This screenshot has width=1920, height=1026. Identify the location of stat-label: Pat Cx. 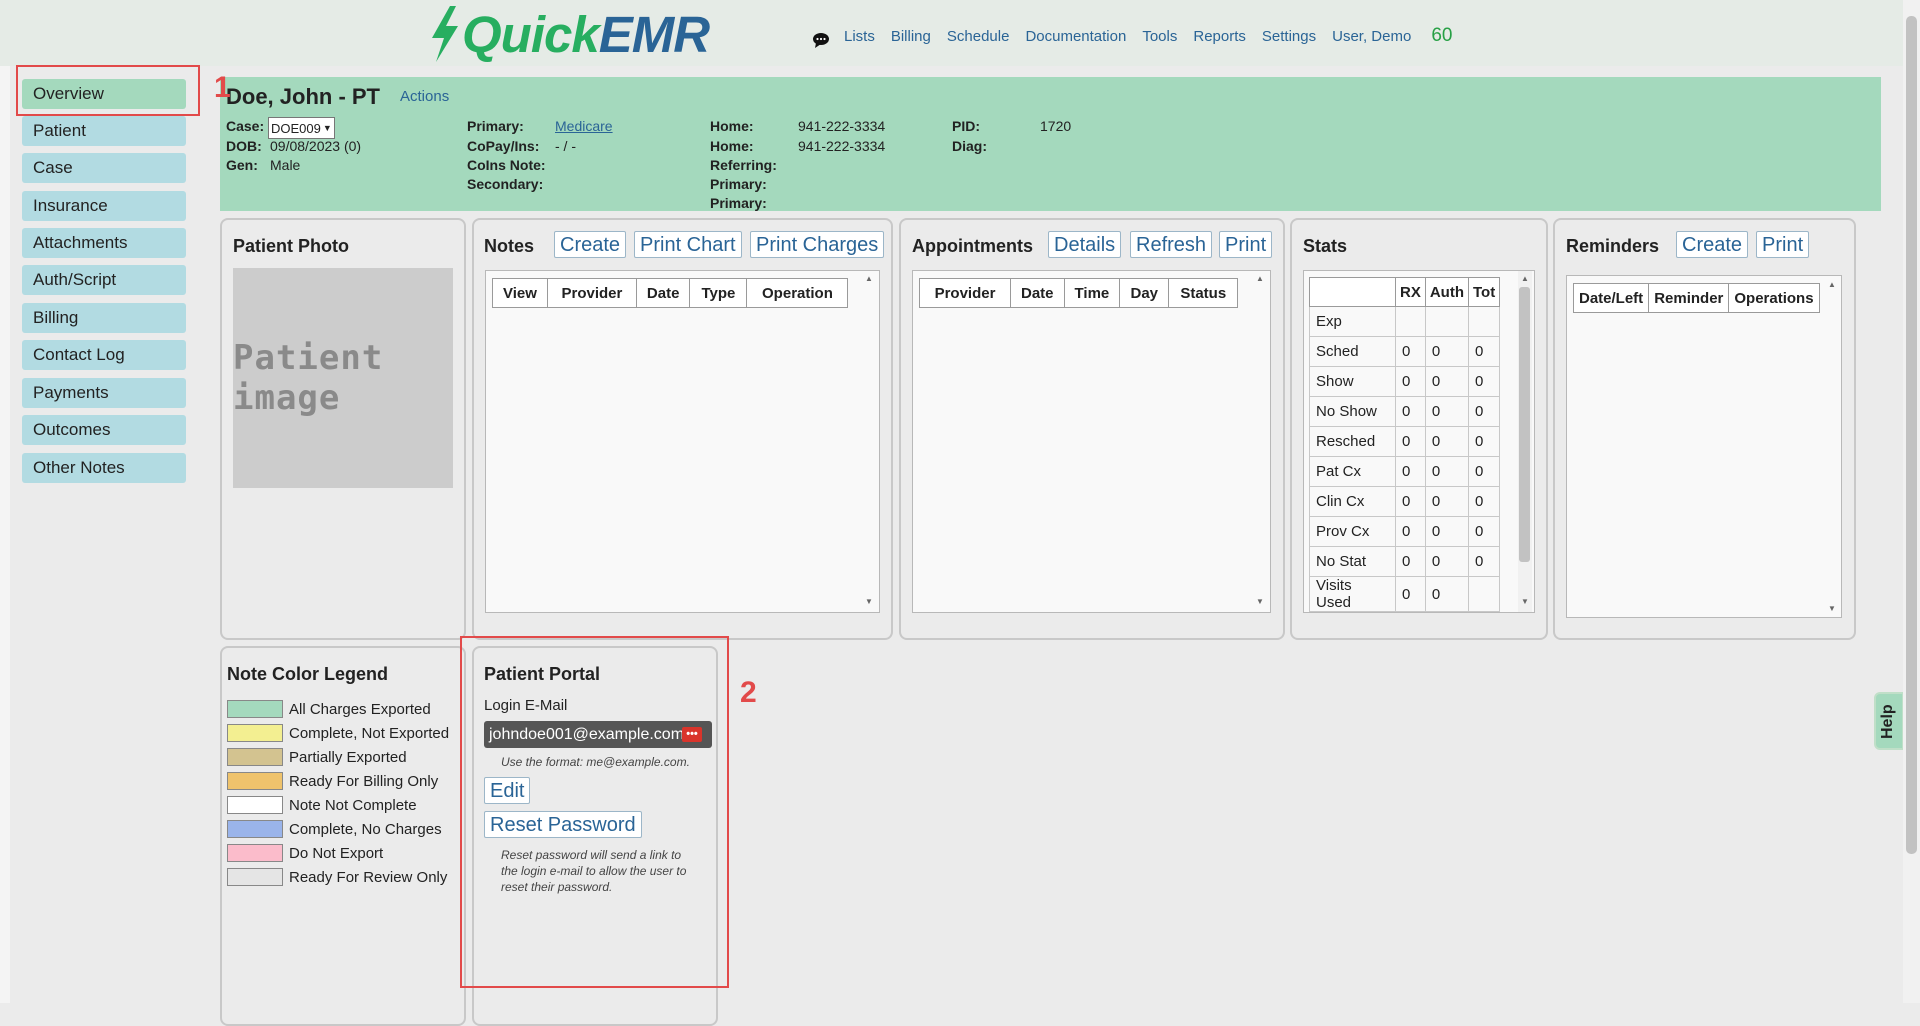
(1352, 471).